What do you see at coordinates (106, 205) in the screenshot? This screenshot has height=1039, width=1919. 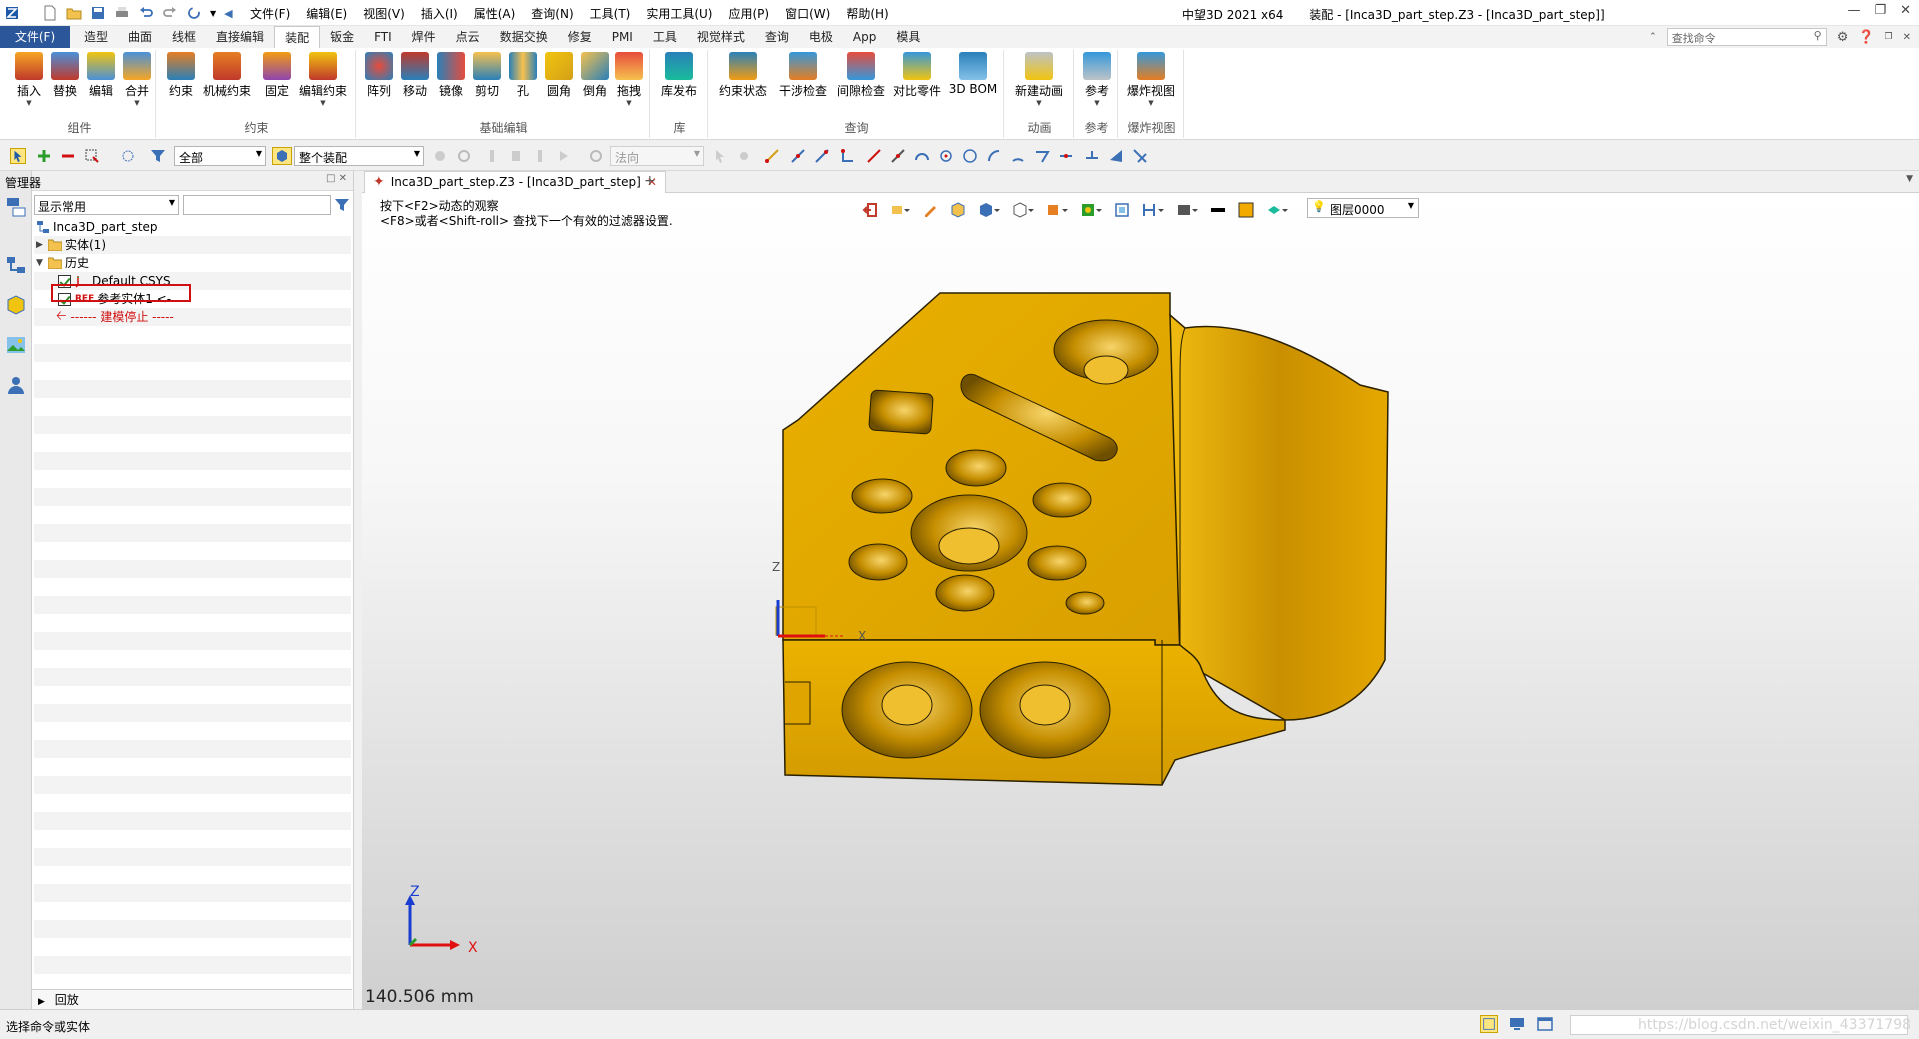 I see `manager-view-select: 显示常用 ▼` at bounding box center [106, 205].